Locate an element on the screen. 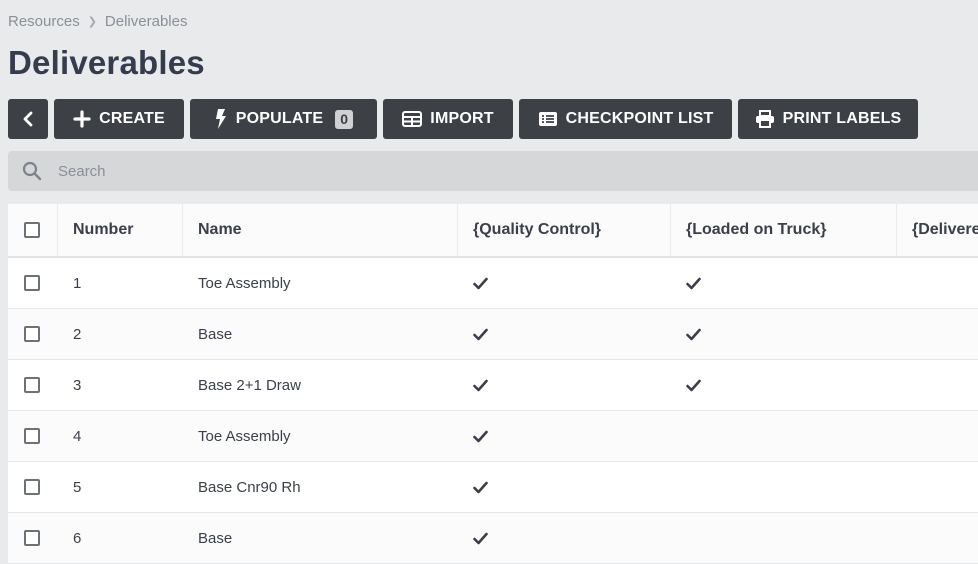  table-row: 3 Base 2+1 Draw is located at coordinates (493, 385).